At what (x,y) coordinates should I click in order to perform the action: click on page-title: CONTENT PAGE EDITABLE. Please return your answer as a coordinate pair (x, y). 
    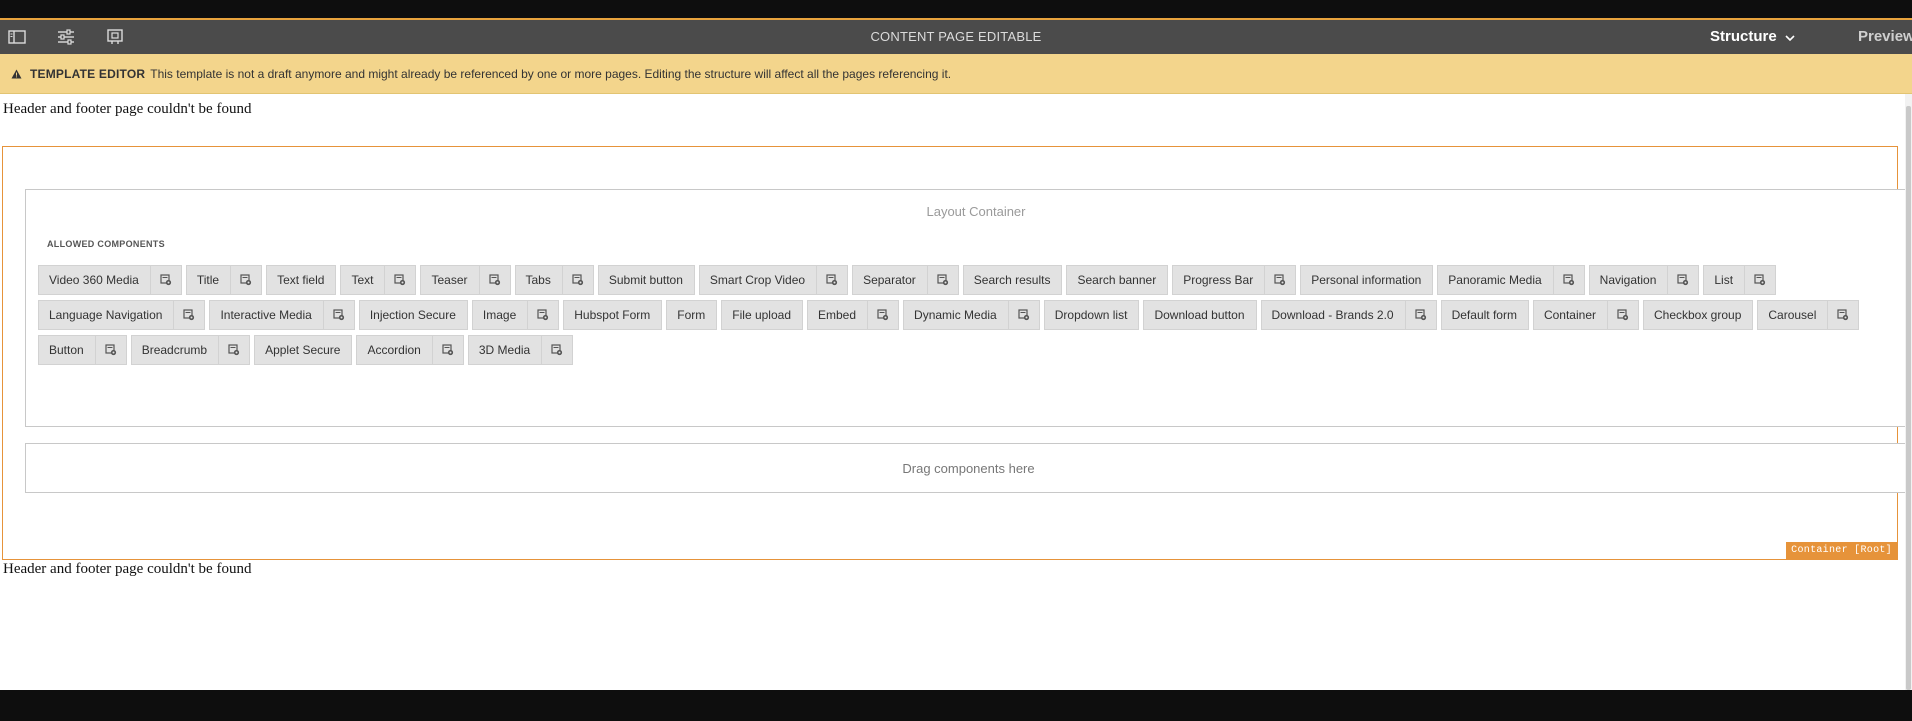
    Looking at the image, I should click on (956, 36).